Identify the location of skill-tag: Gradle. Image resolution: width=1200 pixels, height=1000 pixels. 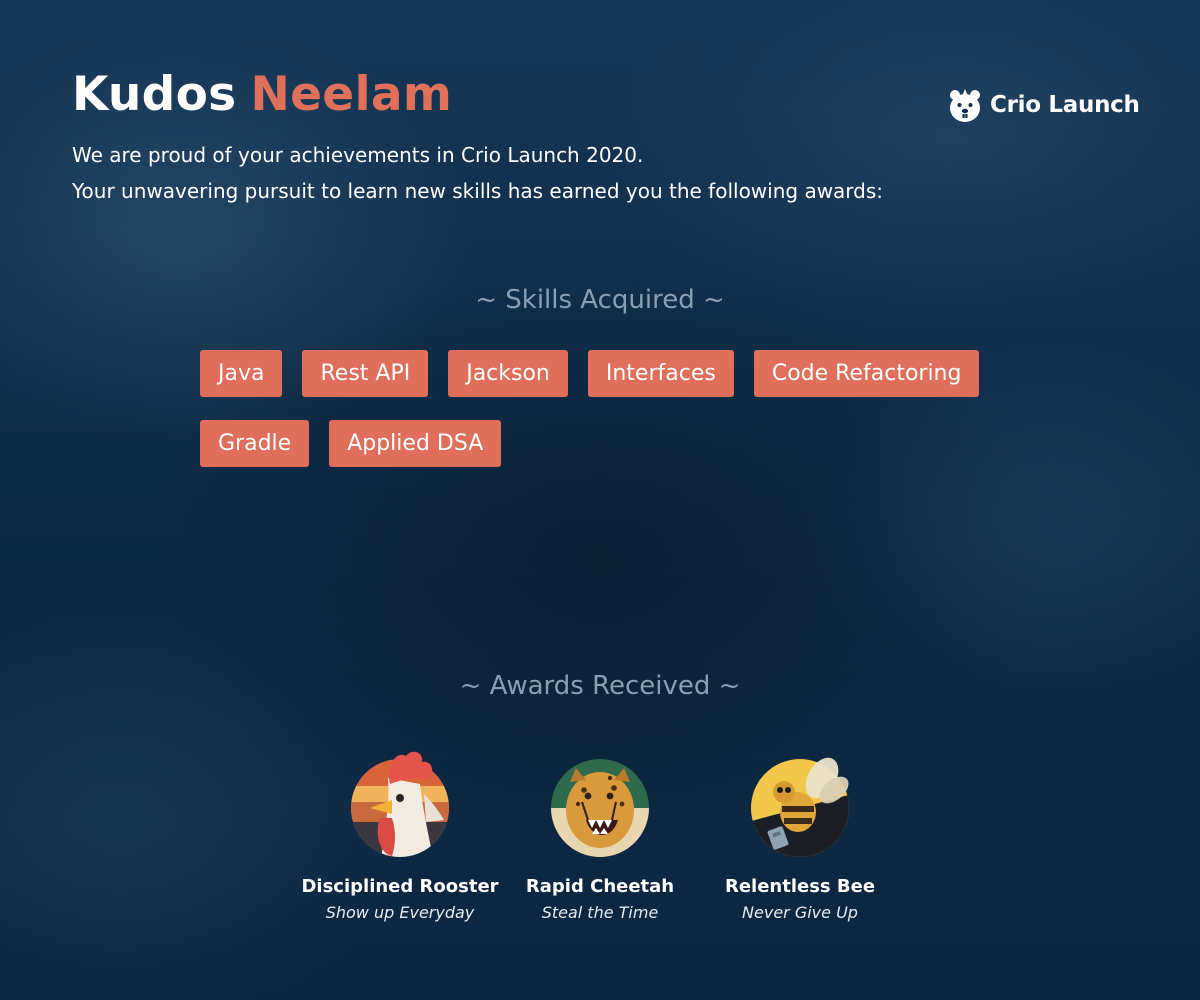
(255, 443).